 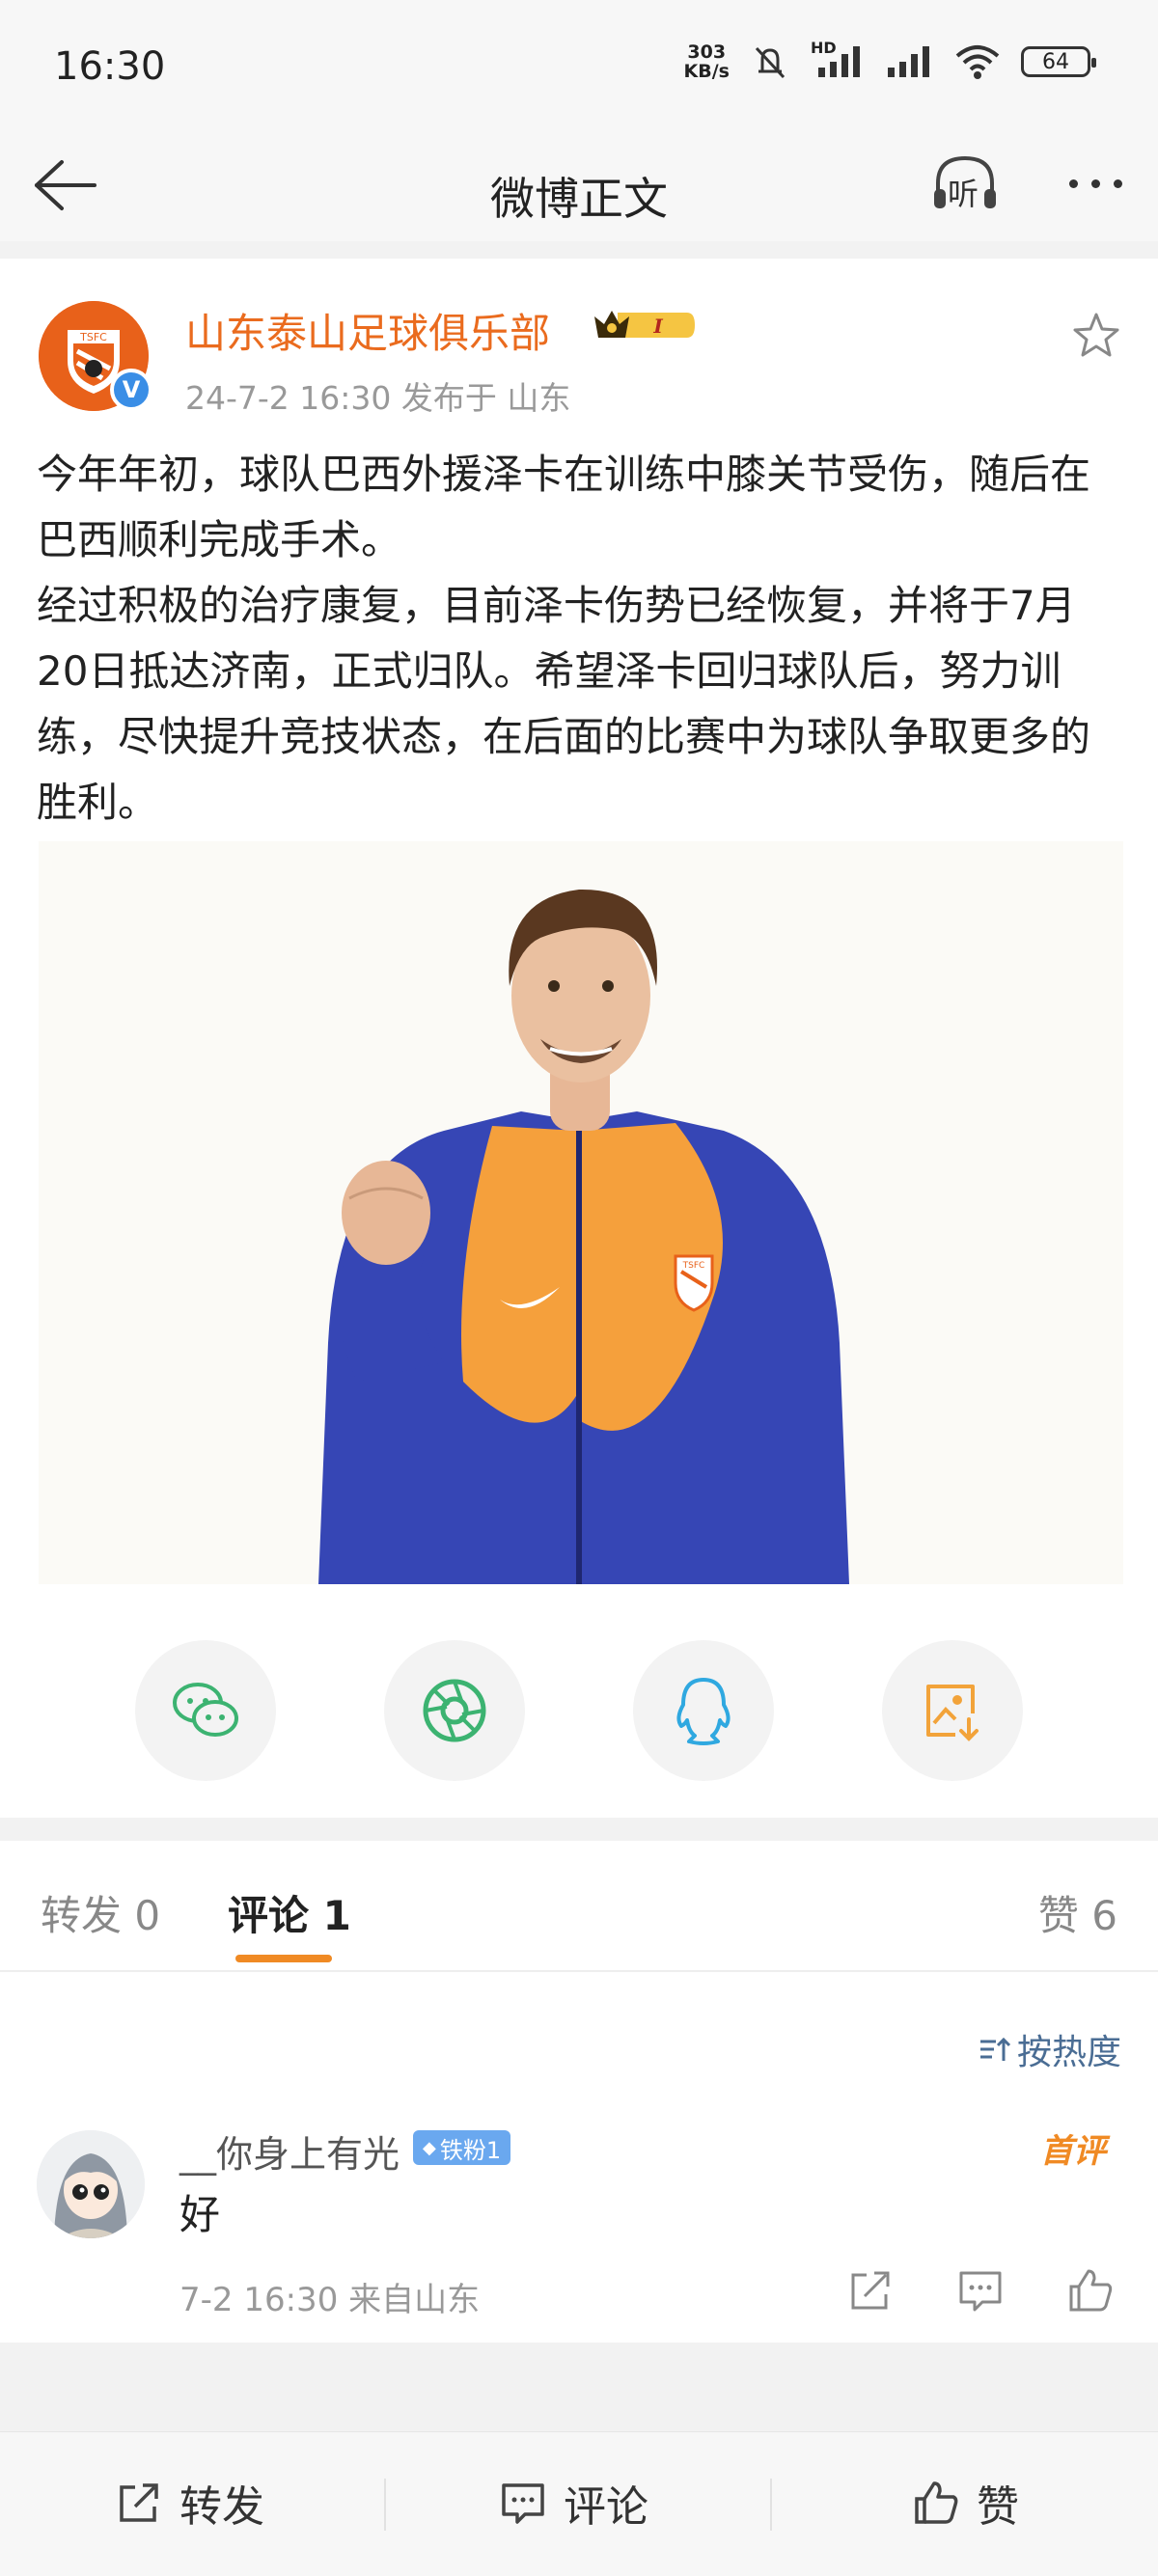 I want to click on bottom-action-bar: 转发 评论 赞, so click(x=579, y=2503).